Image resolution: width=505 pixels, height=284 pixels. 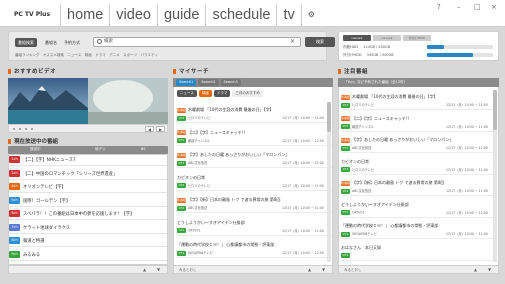 What do you see at coordinates (72, 42) in the screenshot?
I see `search-tab-method: 予約方式` at bounding box center [72, 42].